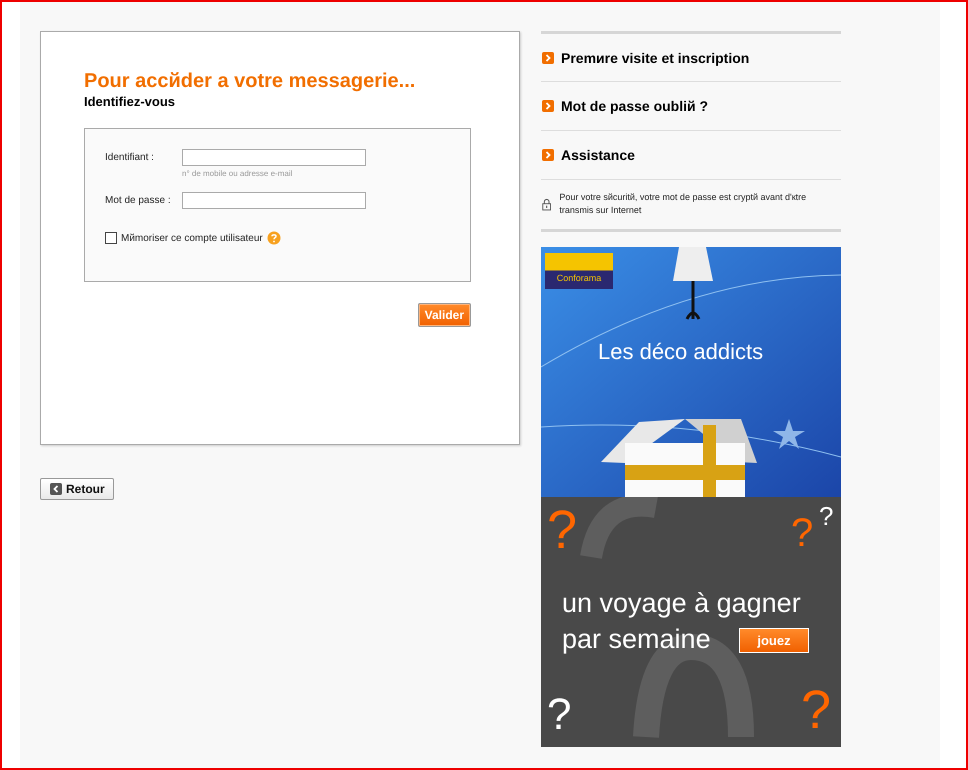 The image size is (968, 770). I want to click on padlock-icon, so click(547, 204).